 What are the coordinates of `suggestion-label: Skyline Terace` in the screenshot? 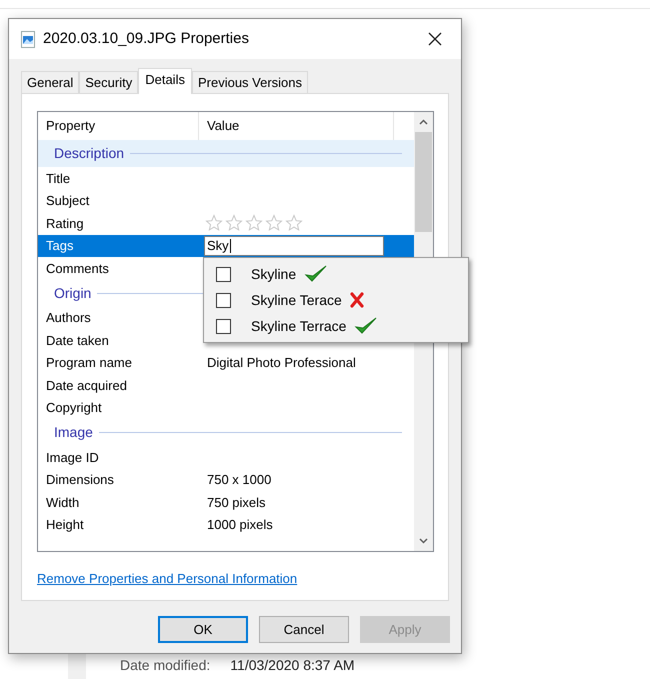 It's located at (296, 300).